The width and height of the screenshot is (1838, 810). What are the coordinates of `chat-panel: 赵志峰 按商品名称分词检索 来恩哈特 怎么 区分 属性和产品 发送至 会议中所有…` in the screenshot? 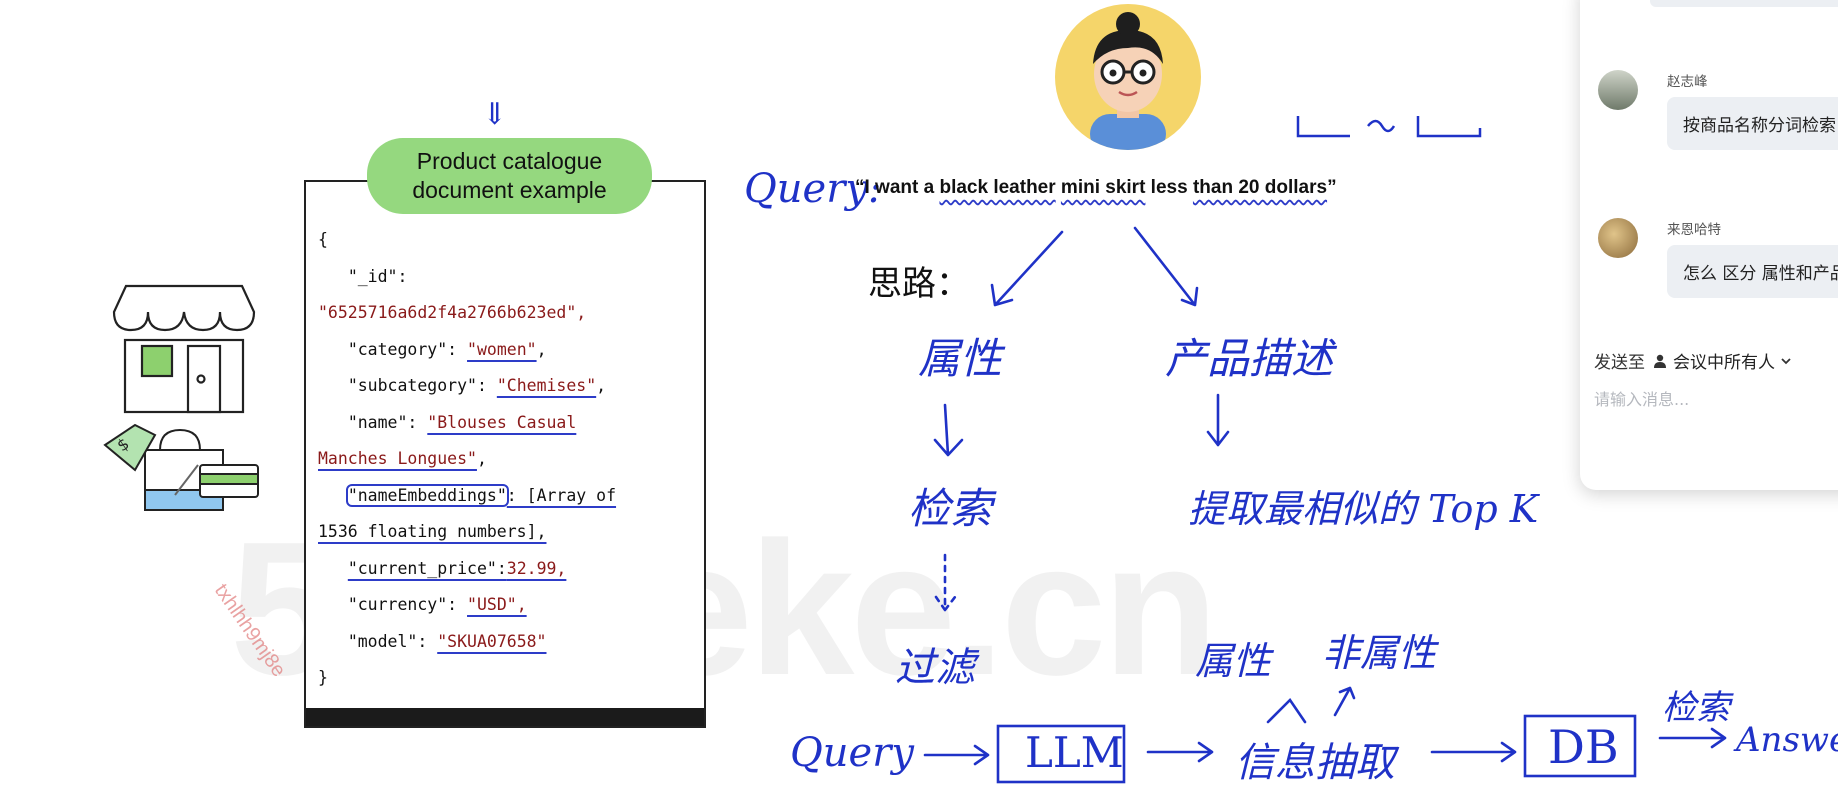 It's located at (1709, 245).